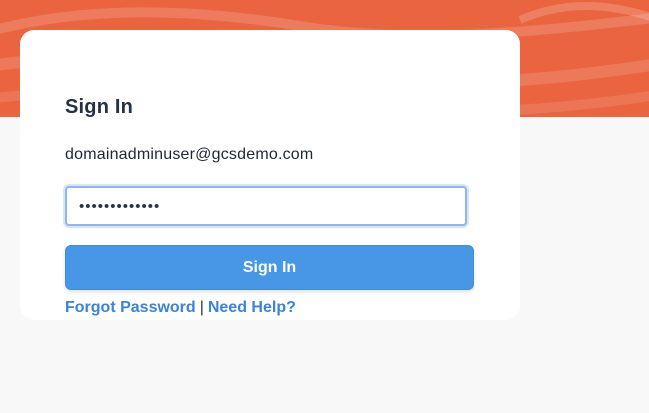  I want to click on forgot-password-link: Forgot Password, so click(130, 307).